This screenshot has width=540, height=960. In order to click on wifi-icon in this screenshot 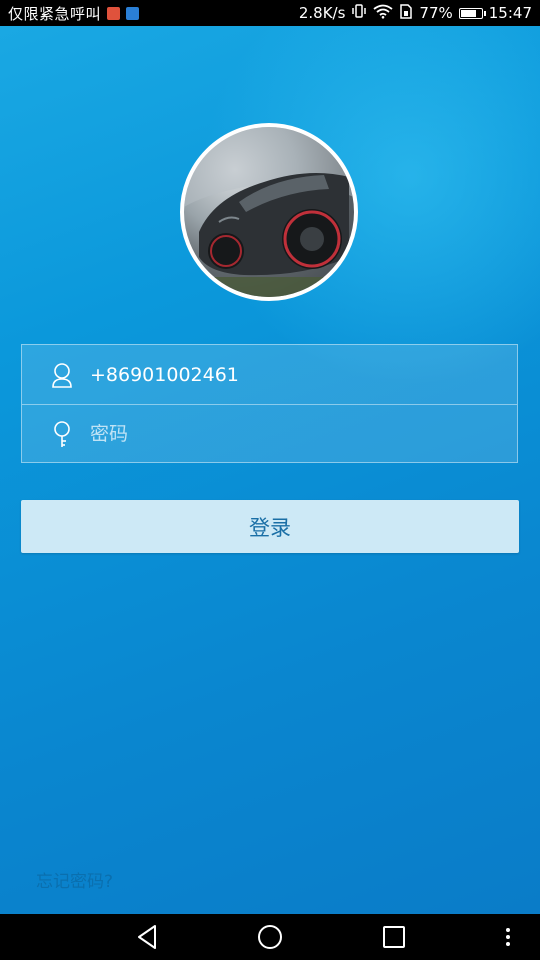, I will do `click(383, 13)`.